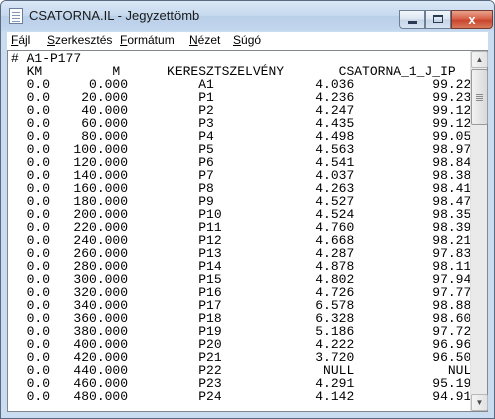 Image resolution: width=495 pixels, height=419 pixels. What do you see at coordinates (16, 16) in the screenshot?
I see `notepad-icon` at bounding box center [16, 16].